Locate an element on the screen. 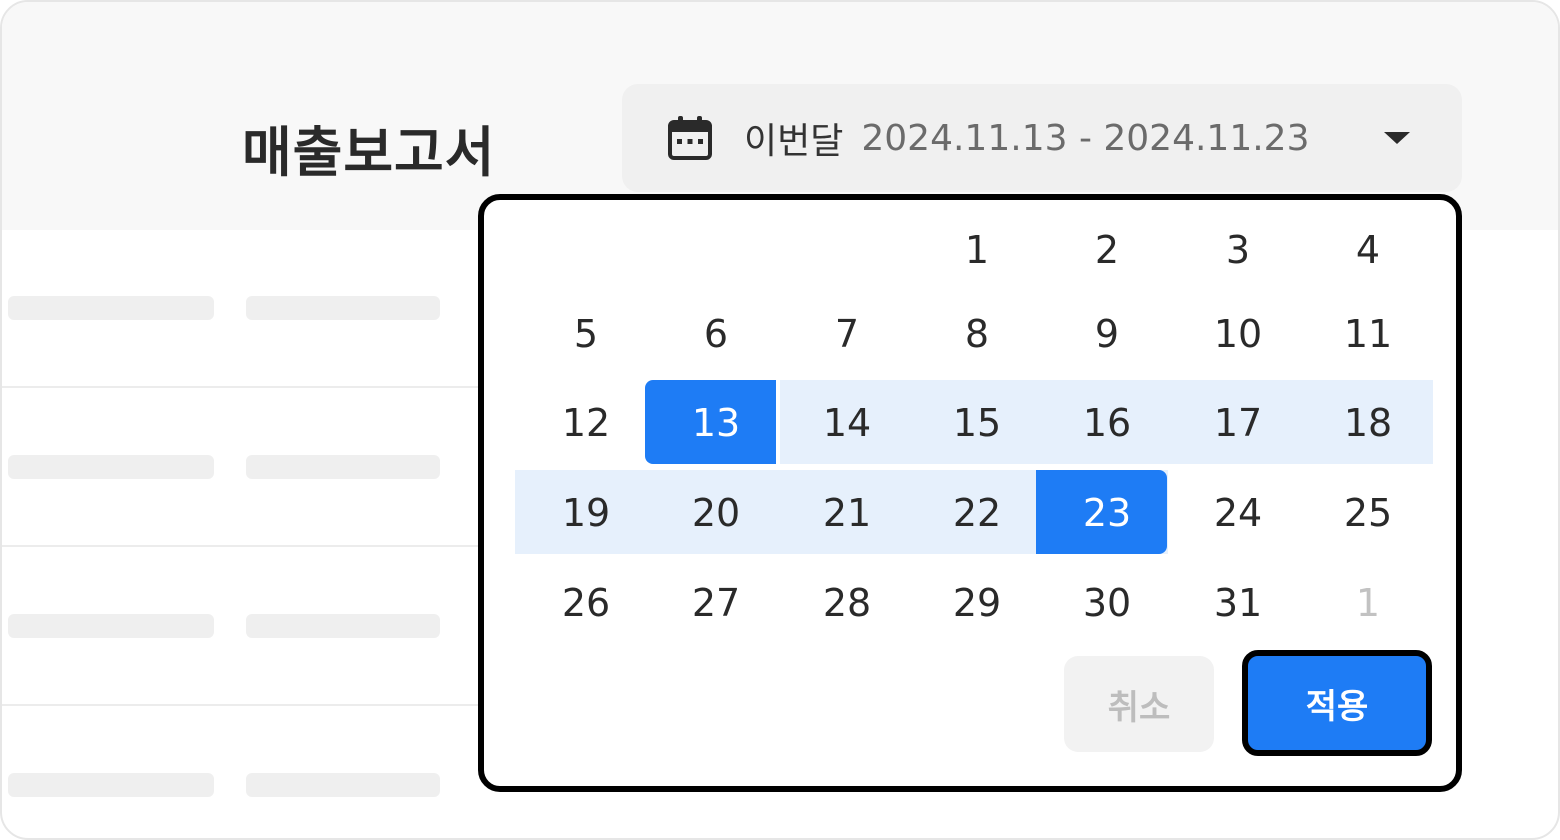  calendar-day: 23 is located at coordinates (1107, 513).